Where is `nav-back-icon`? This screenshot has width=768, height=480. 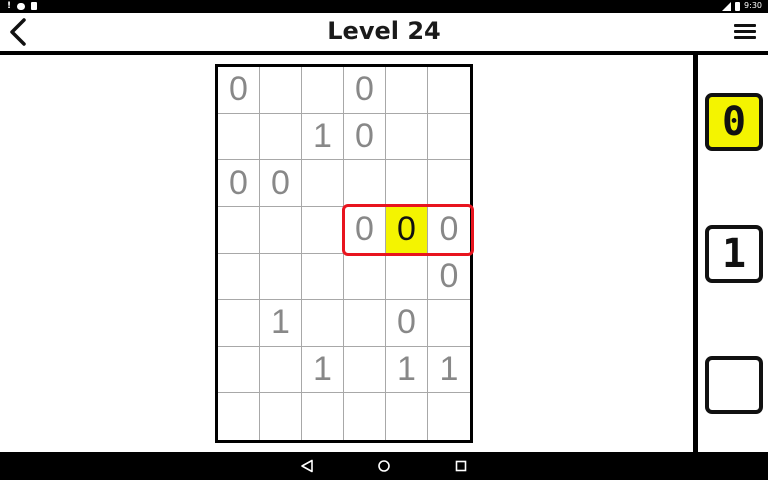
nav-back-icon is located at coordinates (307, 466).